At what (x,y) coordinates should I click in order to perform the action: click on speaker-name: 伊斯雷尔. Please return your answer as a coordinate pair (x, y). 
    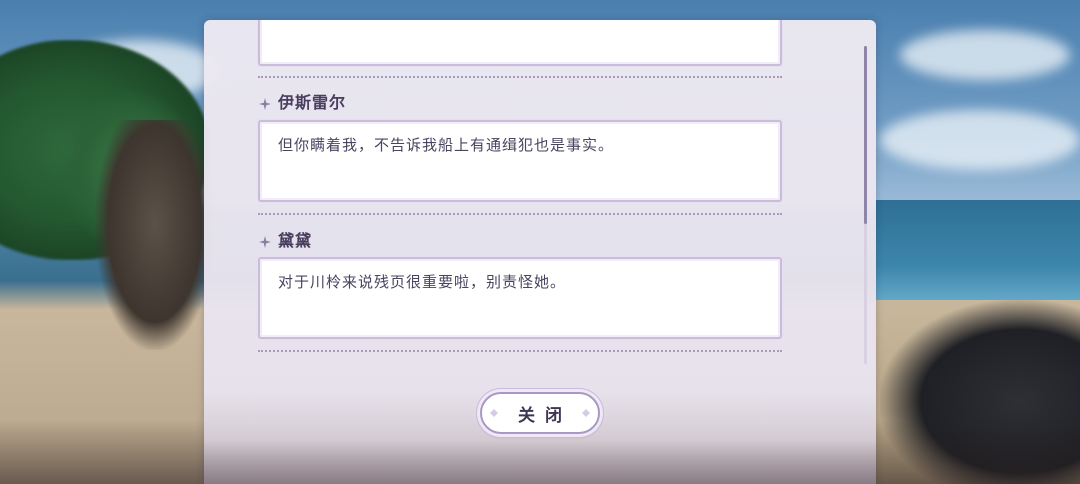
    Looking at the image, I should click on (312, 102).